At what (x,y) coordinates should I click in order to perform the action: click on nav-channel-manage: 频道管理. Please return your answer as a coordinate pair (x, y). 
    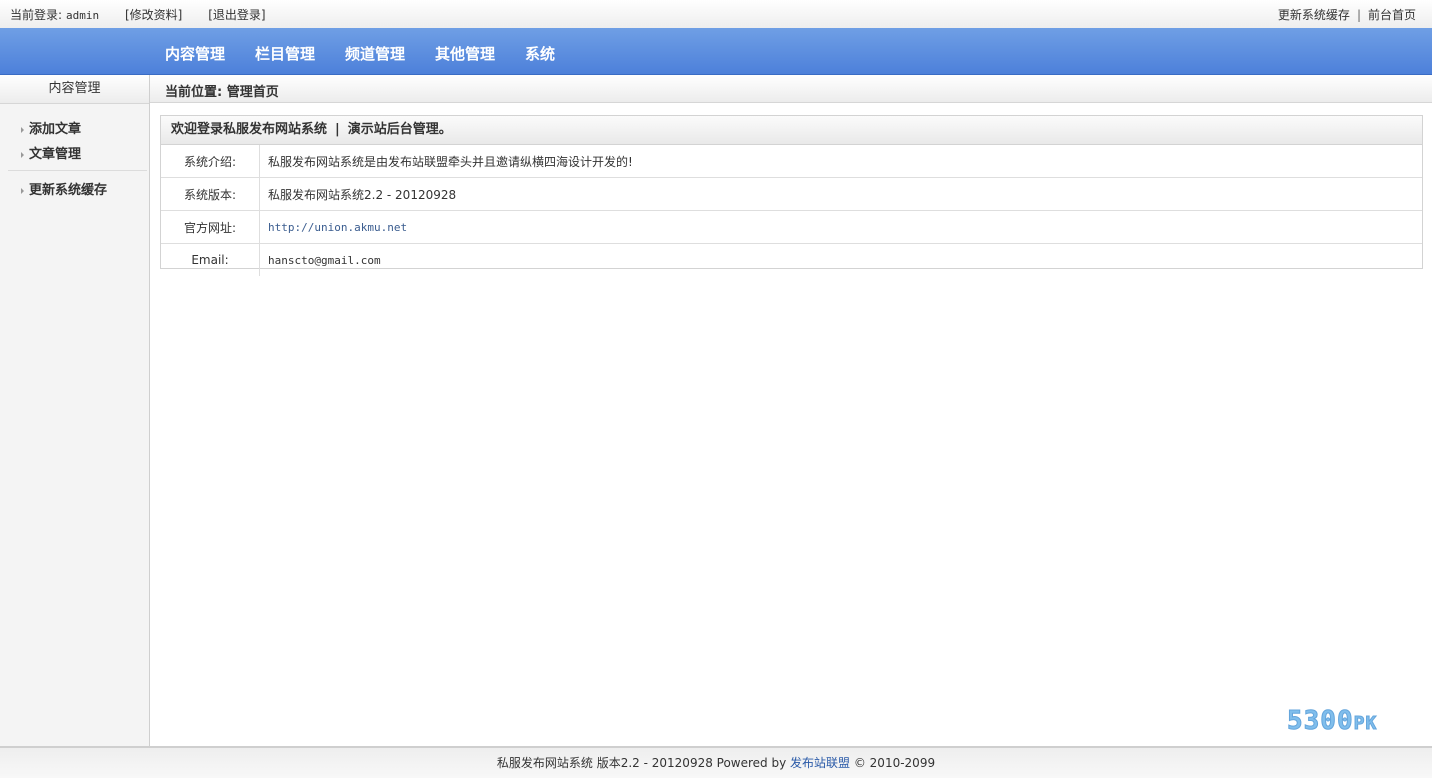
    Looking at the image, I should click on (375, 53).